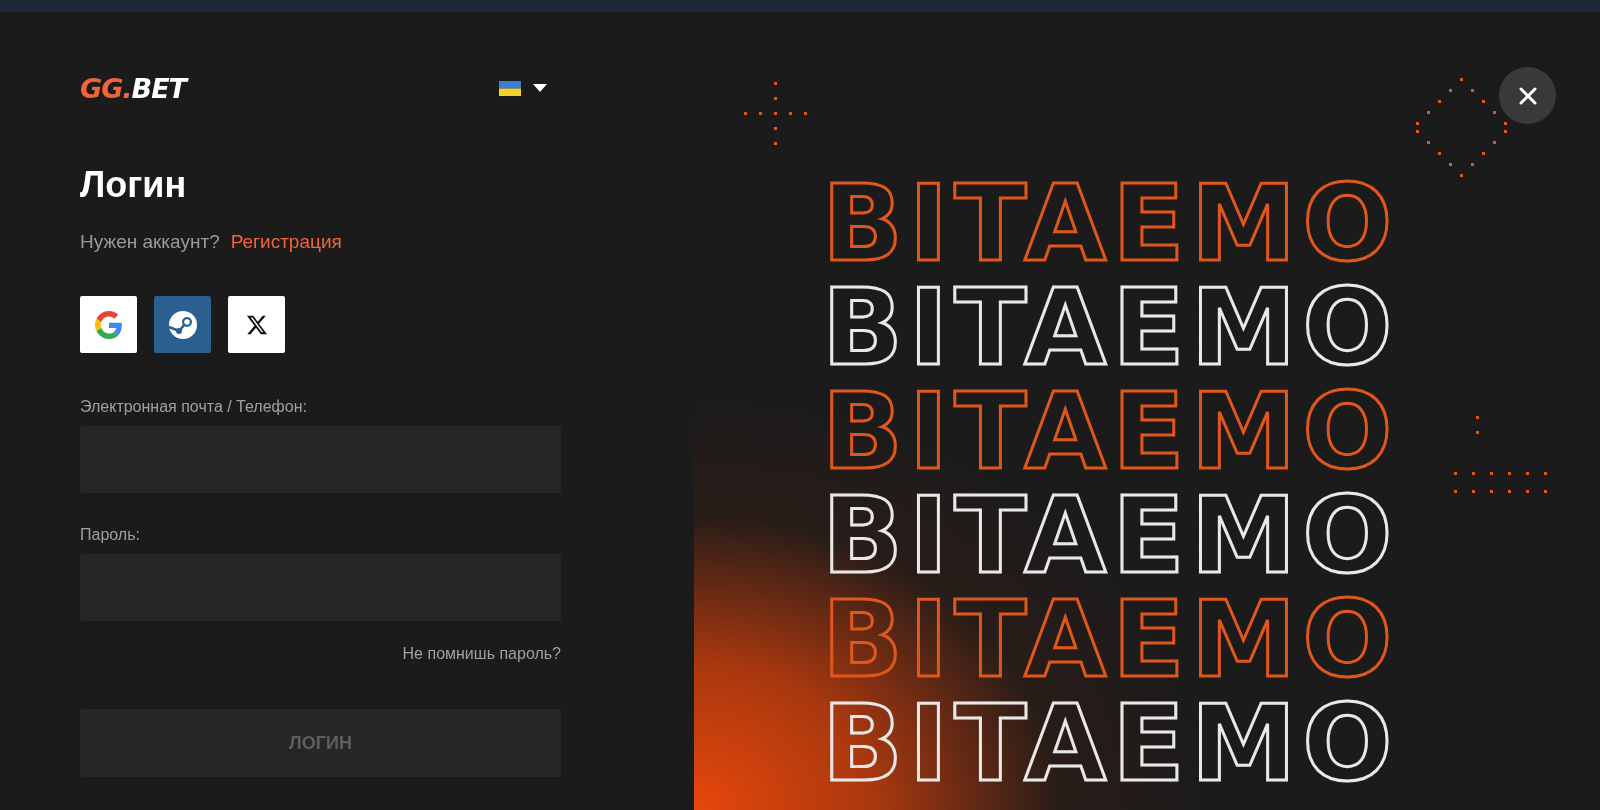 The image size is (1600, 810). I want to click on logo: GG.BET, so click(133, 88).